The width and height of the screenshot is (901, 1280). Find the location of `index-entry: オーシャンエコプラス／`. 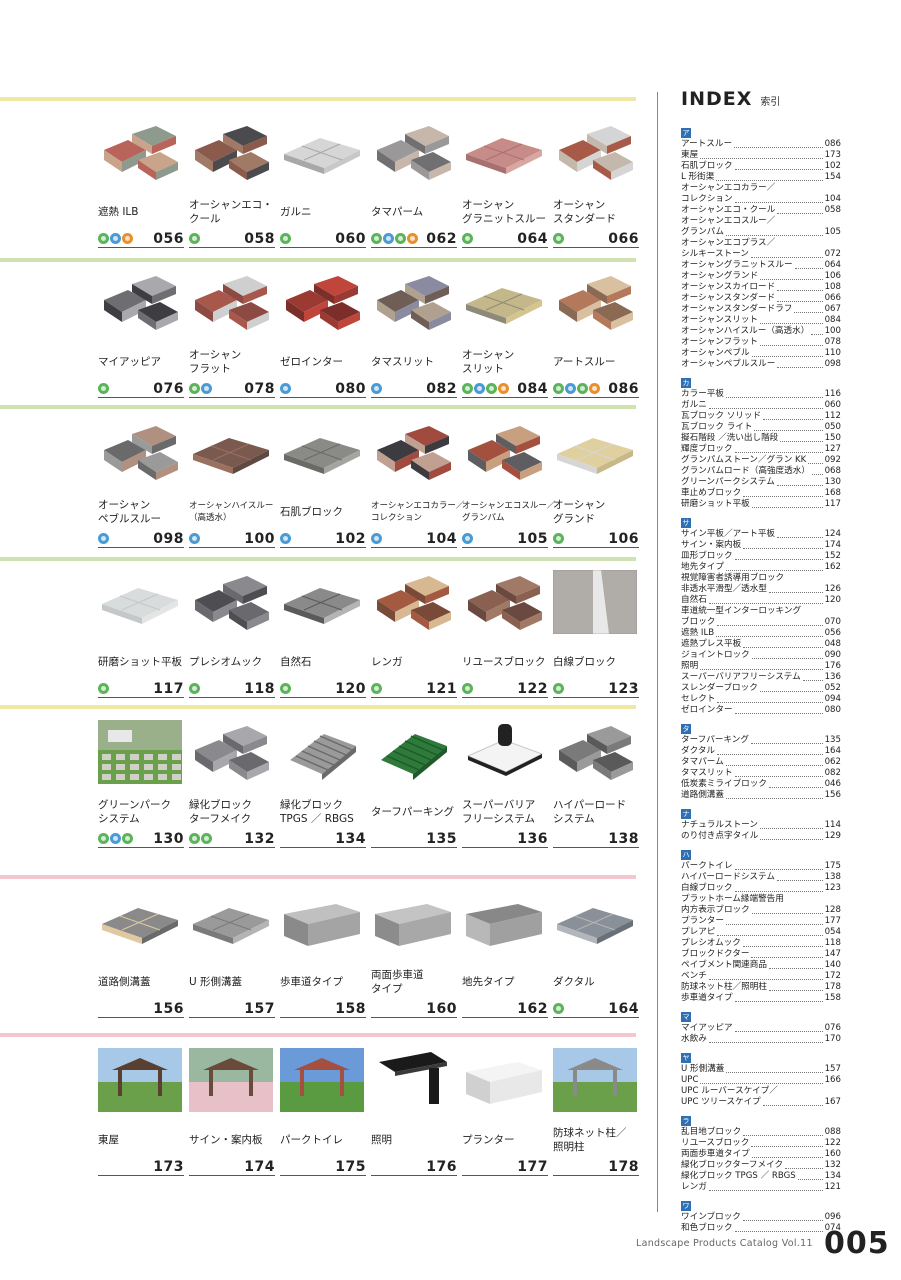

index-entry: オーシャンエコプラス／ is located at coordinates (761, 243).